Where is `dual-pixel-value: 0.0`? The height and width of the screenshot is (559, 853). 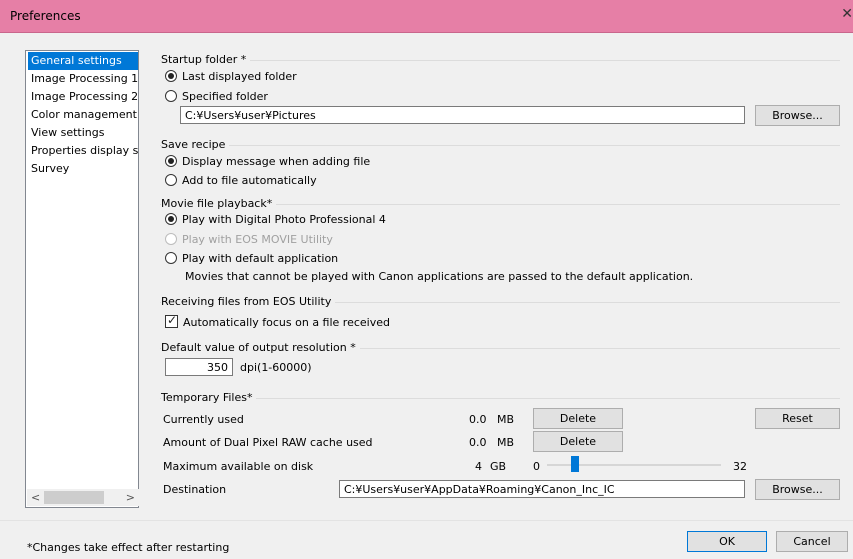 dual-pixel-value: 0.0 is located at coordinates (478, 442).